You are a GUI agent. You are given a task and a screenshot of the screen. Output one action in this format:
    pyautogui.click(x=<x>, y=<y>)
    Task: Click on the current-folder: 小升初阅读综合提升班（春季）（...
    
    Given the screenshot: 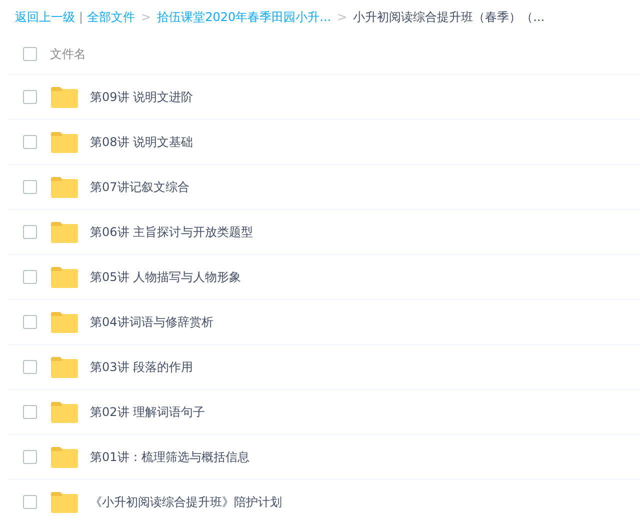 What is the action you would take?
    pyautogui.click(x=449, y=17)
    